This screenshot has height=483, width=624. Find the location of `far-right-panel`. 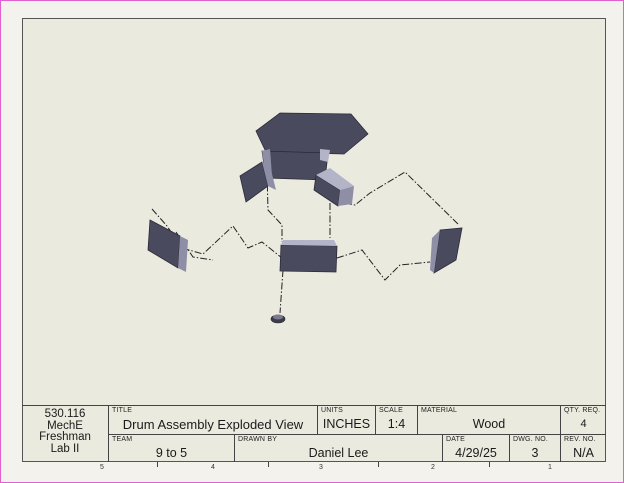

far-right-panel is located at coordinates (446, 250).